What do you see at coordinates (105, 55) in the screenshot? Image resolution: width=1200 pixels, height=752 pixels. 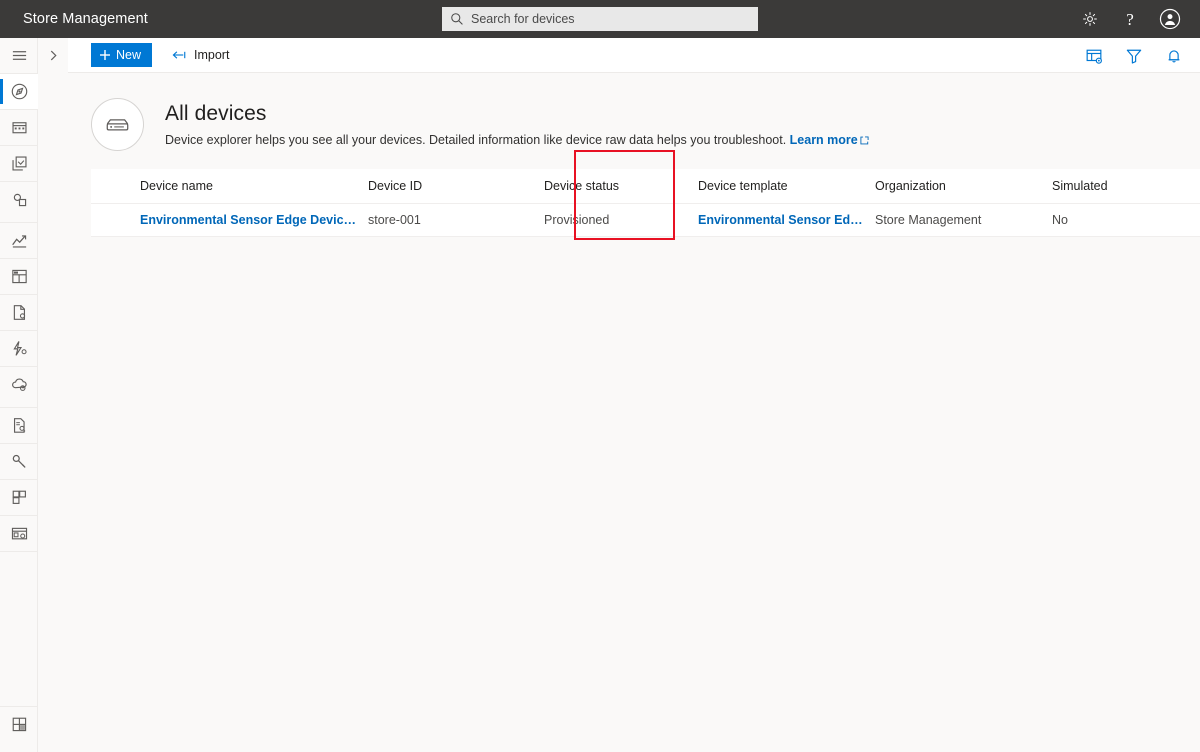 I see `plus-icon` at bounding box center [105, 55].